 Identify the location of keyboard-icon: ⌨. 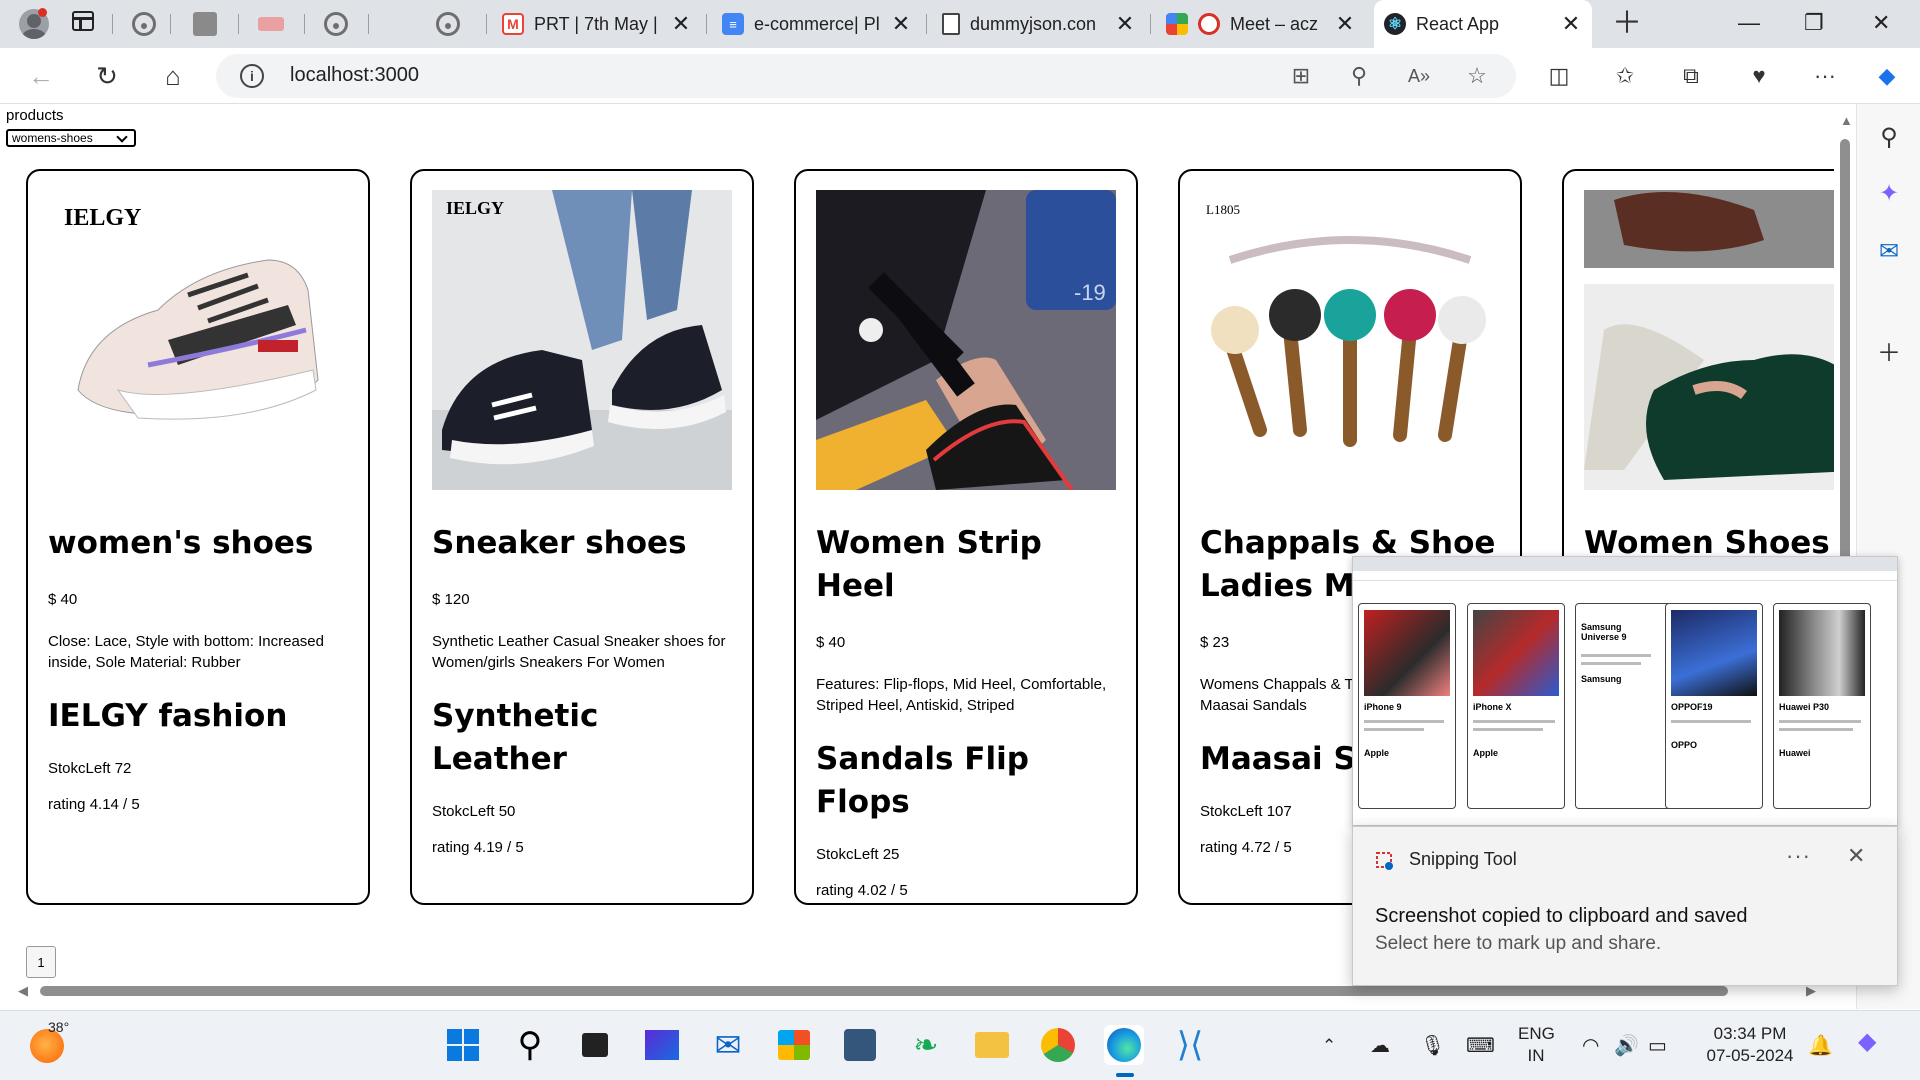
(1480, 1046).